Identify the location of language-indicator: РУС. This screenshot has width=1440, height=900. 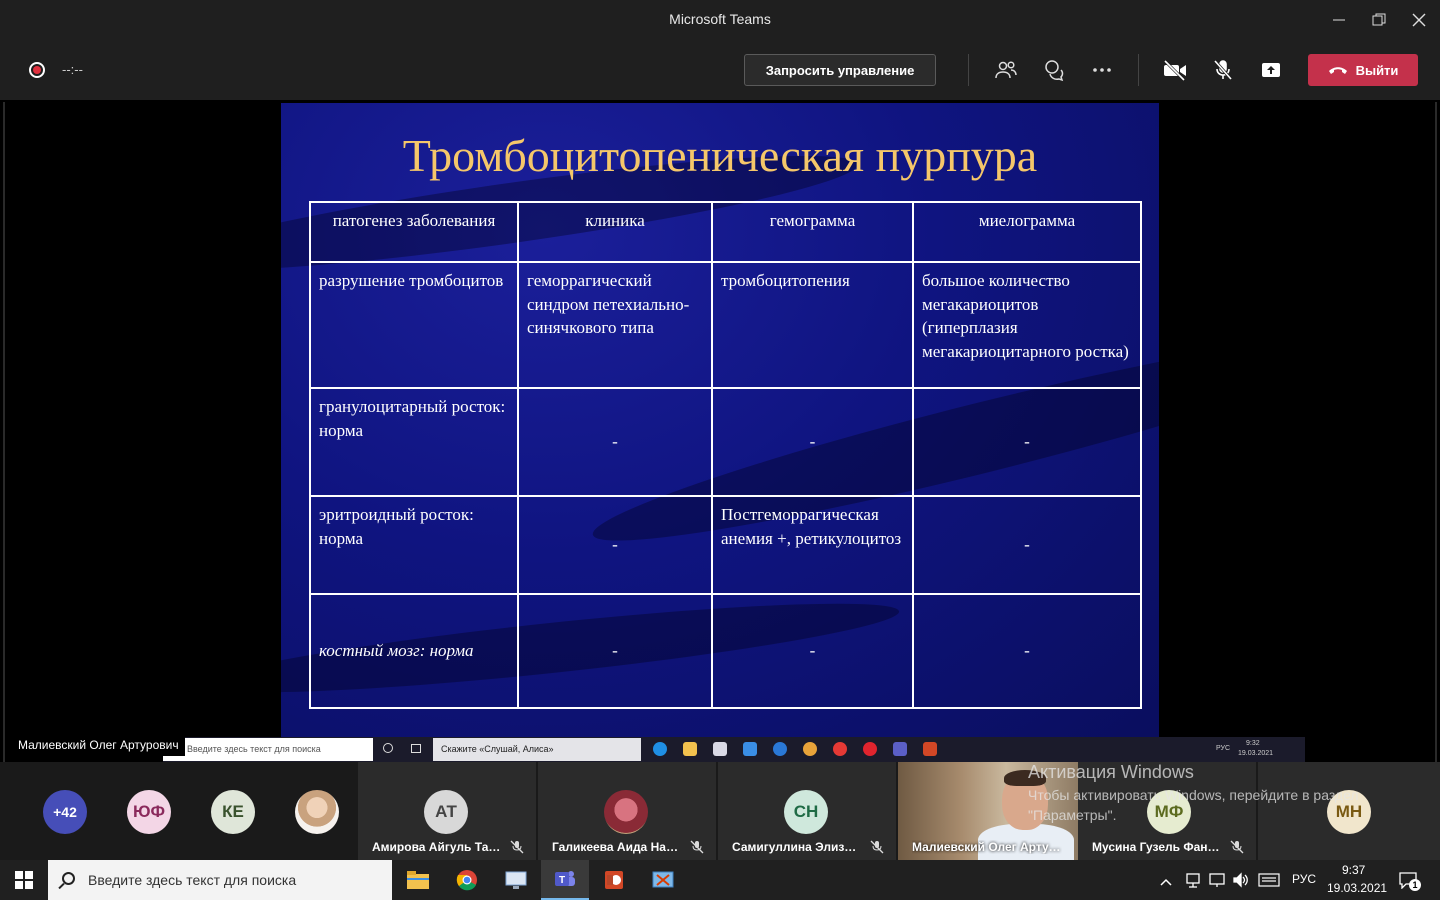
(1304, 879).